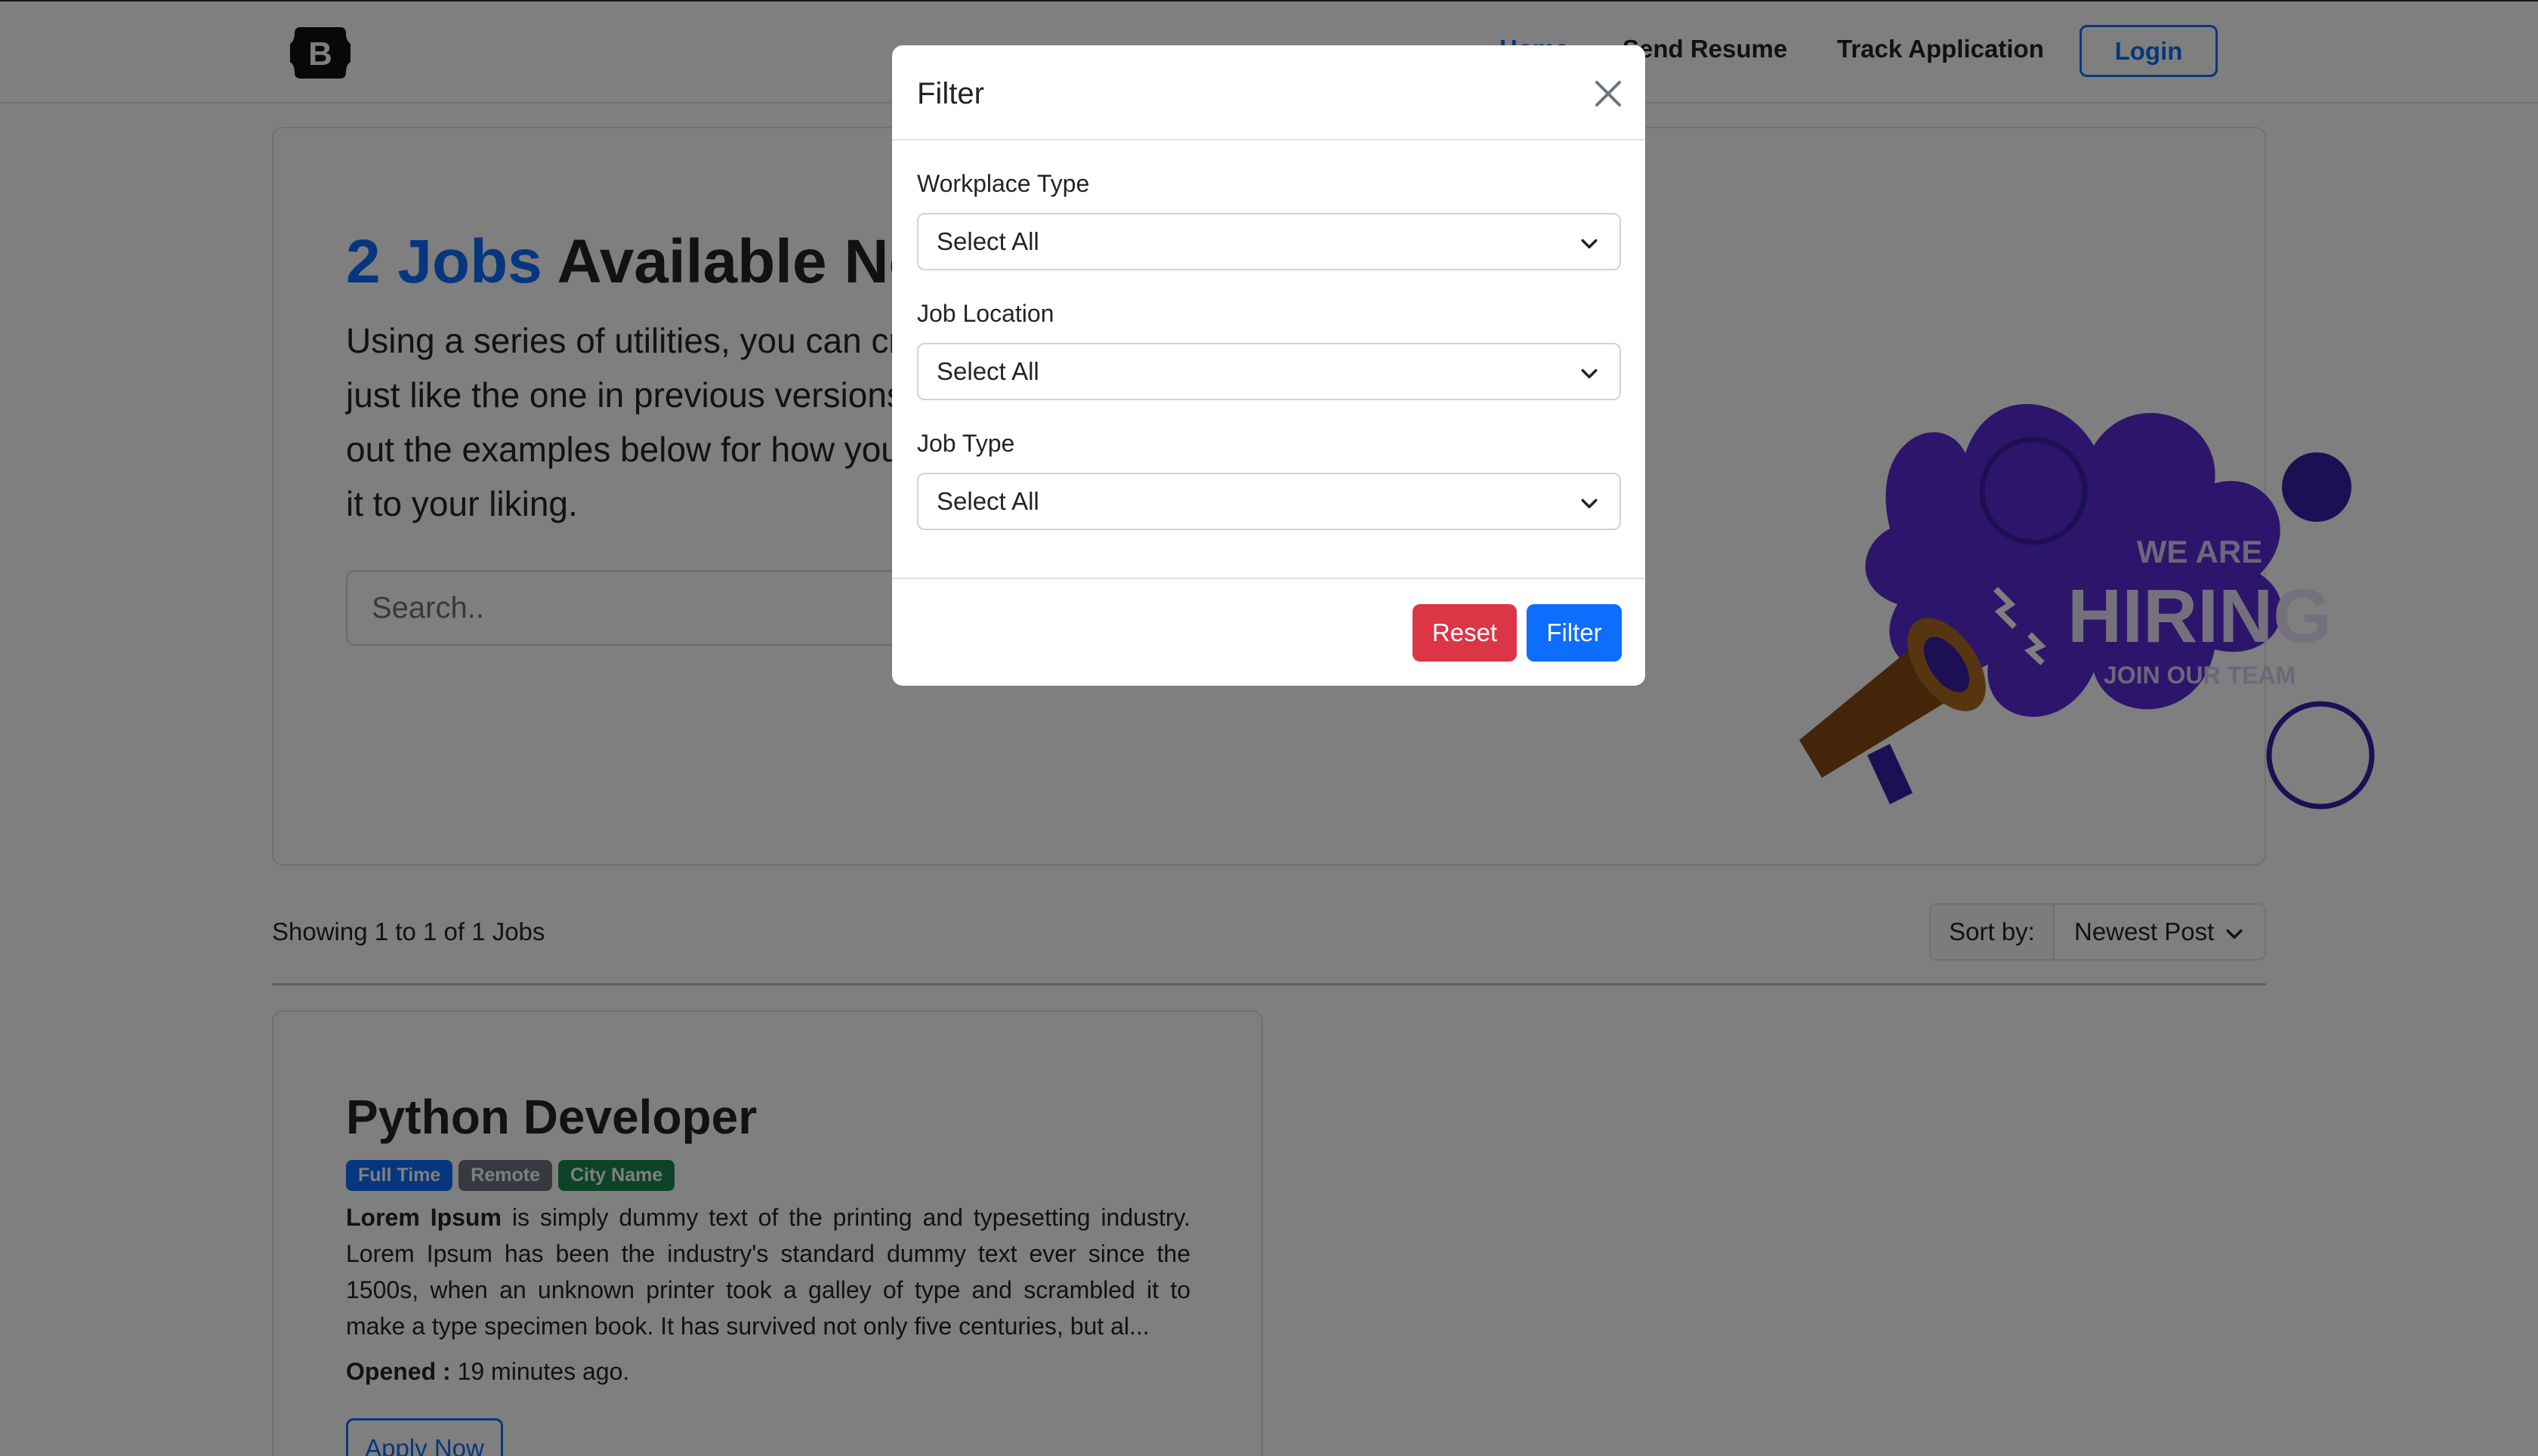 Image resolution: width=2538 pixels, height=1456 pixels. I want to click on close-icon, so click(1608, 93).